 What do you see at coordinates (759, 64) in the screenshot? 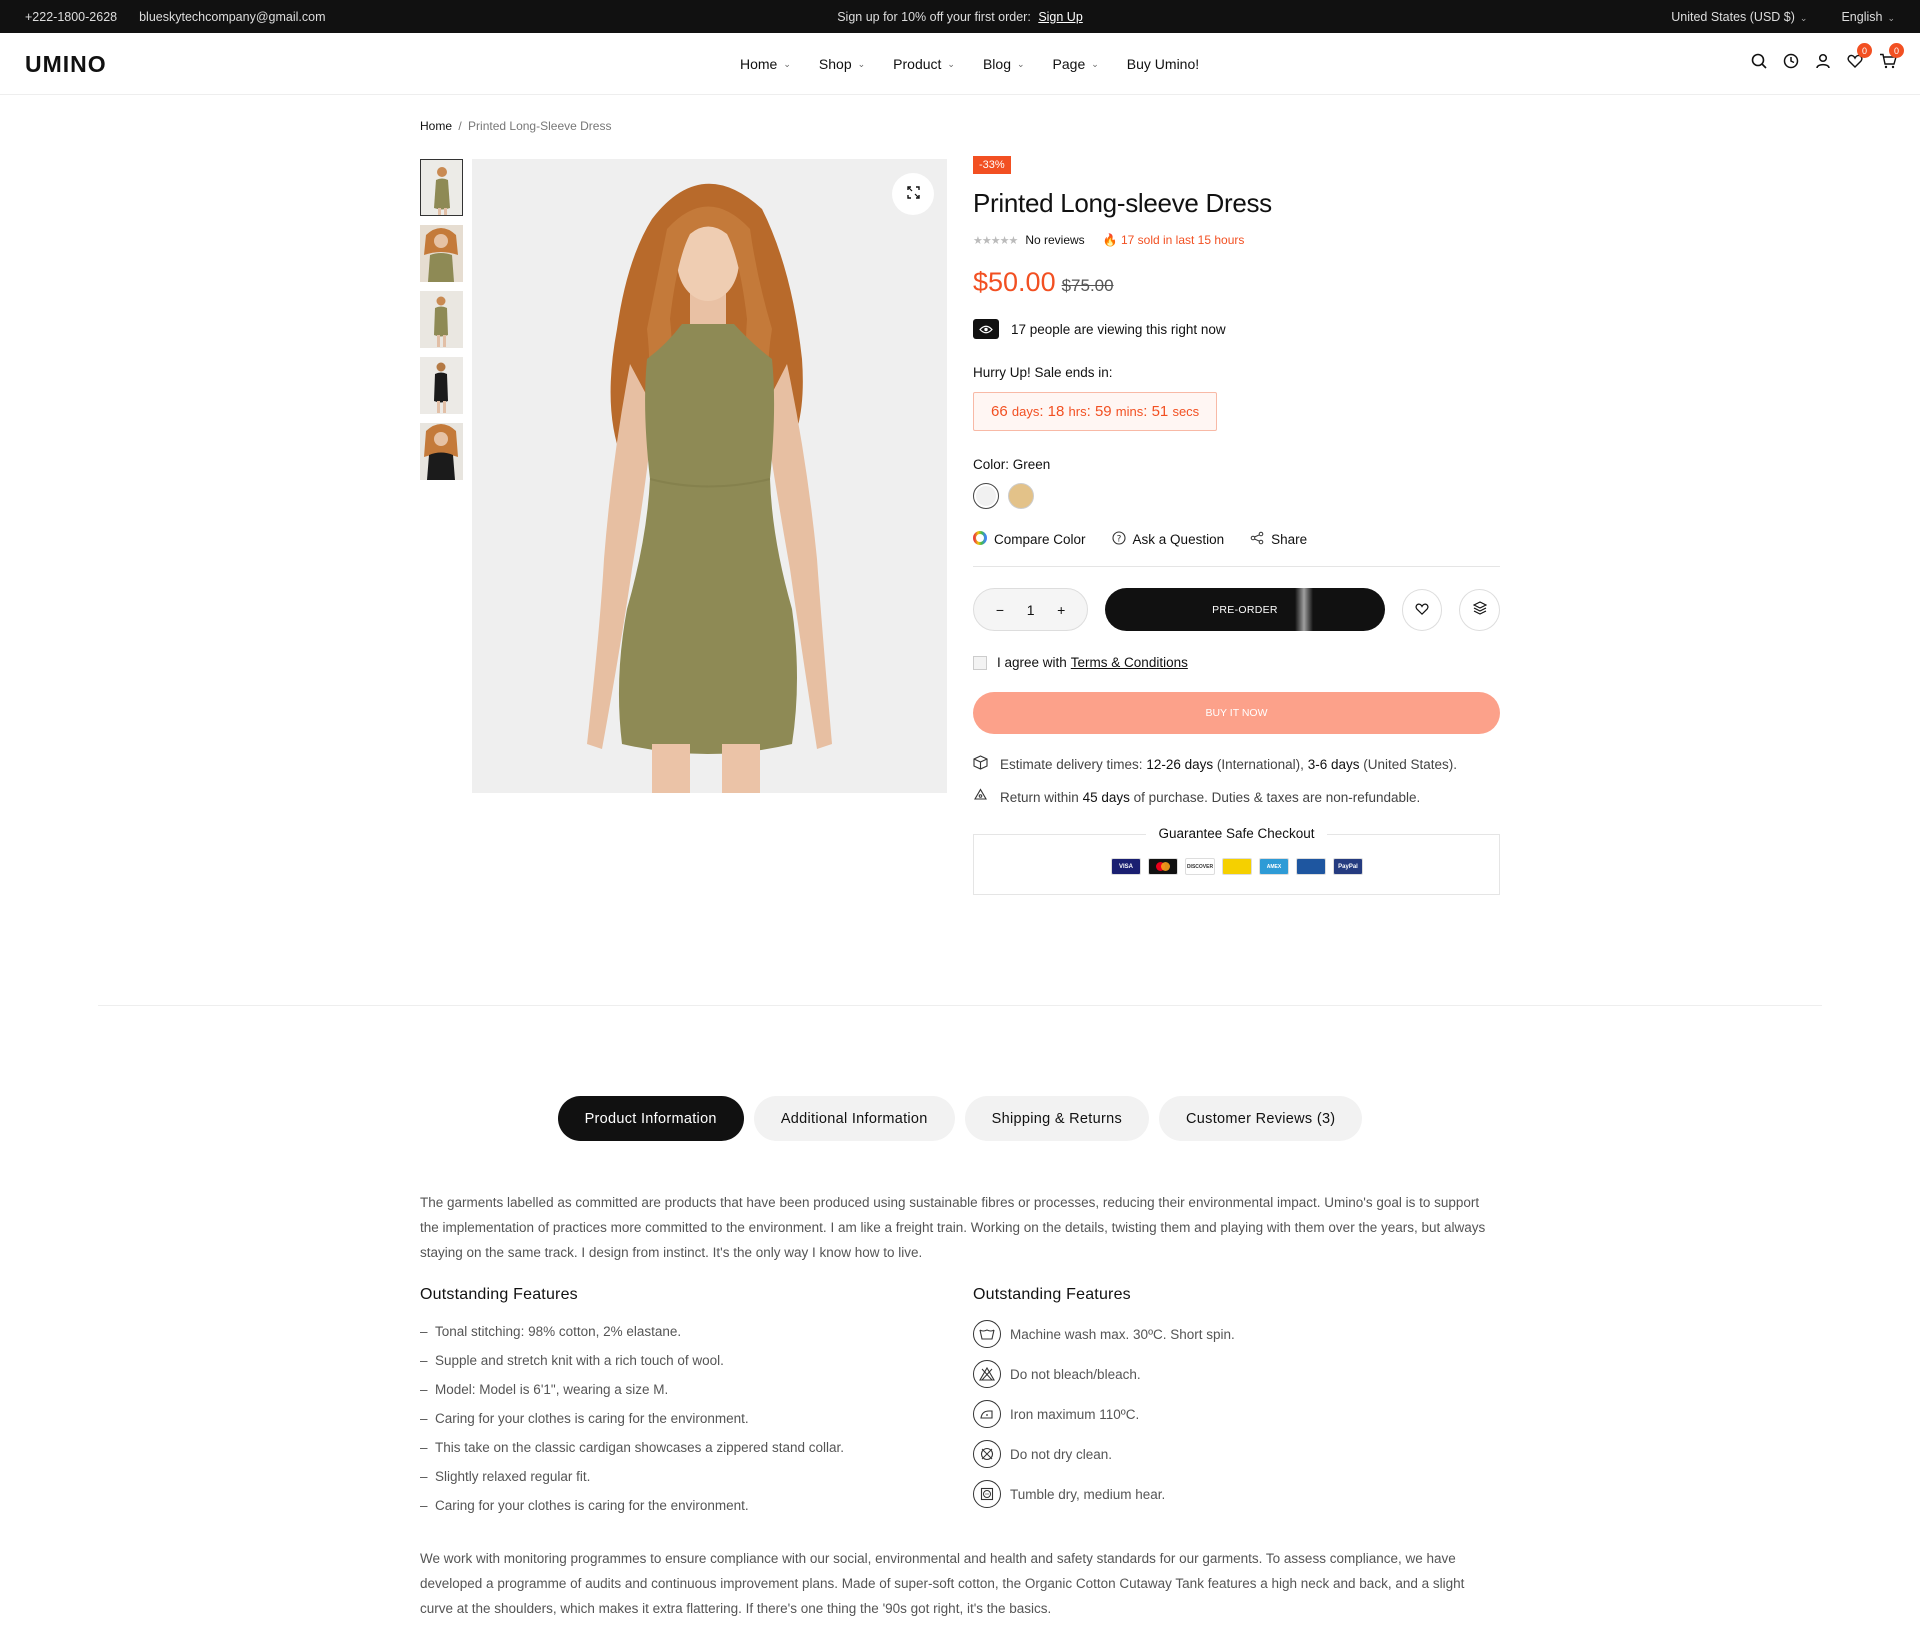
I see `nav-label: Home` at bounding box center [759, 64].